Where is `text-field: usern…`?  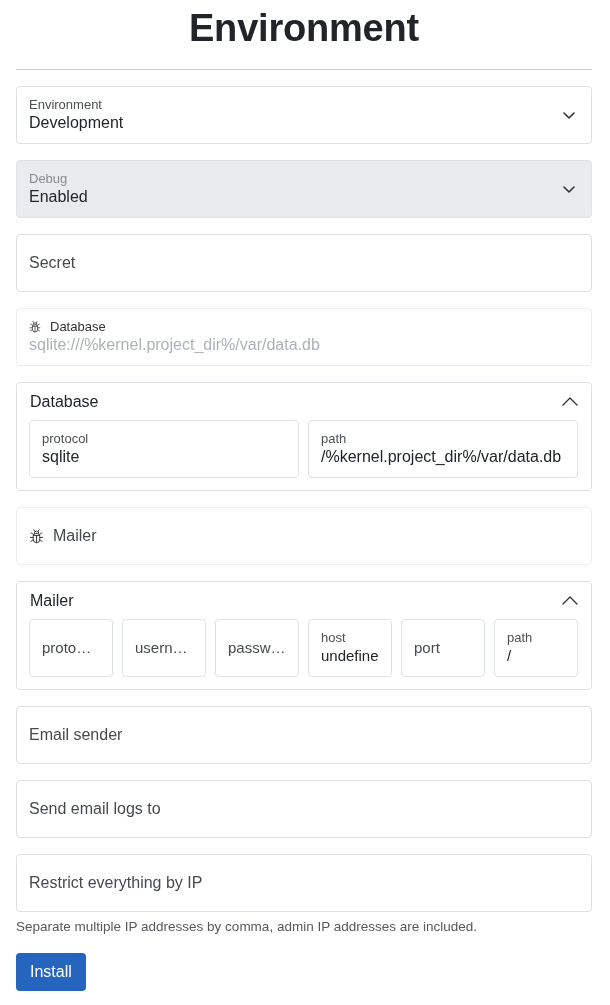 text-field: usern… is located at coordinates (164, 648).